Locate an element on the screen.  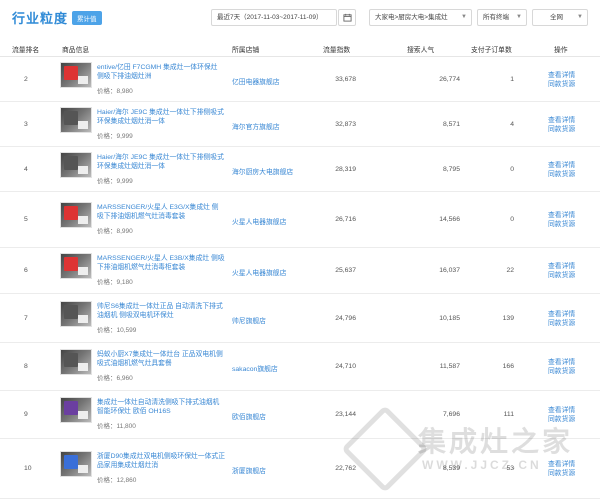
network-select: 全网 ▼ is located at coordinates (560, 17).